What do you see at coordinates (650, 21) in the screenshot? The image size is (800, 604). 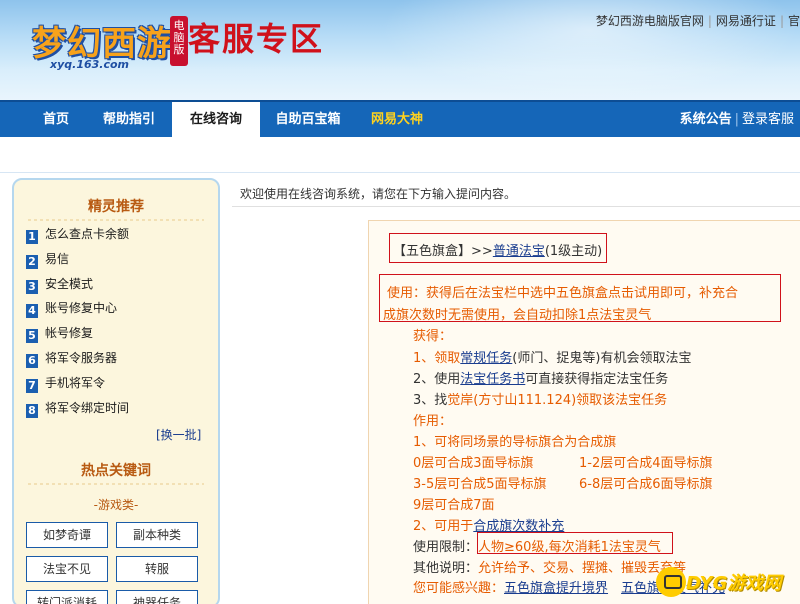 I see `official-site-link: 梦幻西游电脑版官网` at bounding box center [650, 21].